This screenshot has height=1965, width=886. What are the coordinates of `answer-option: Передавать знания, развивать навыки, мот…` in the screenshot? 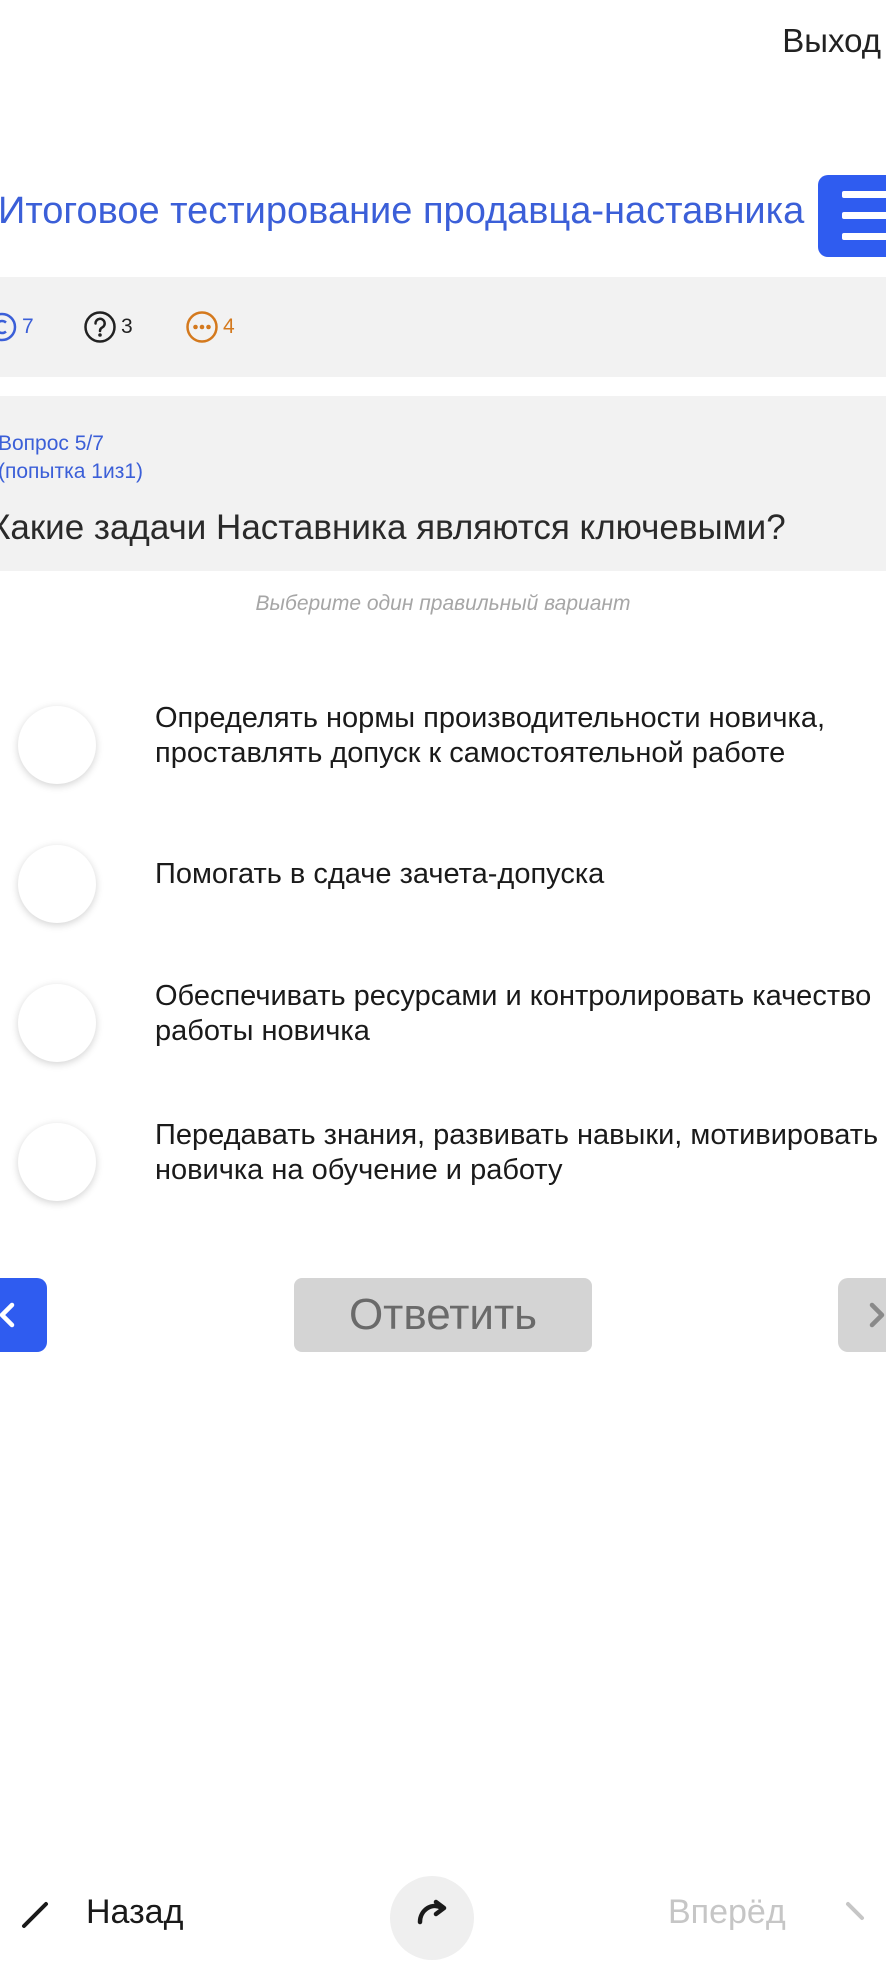 It's located at (443, 1163).